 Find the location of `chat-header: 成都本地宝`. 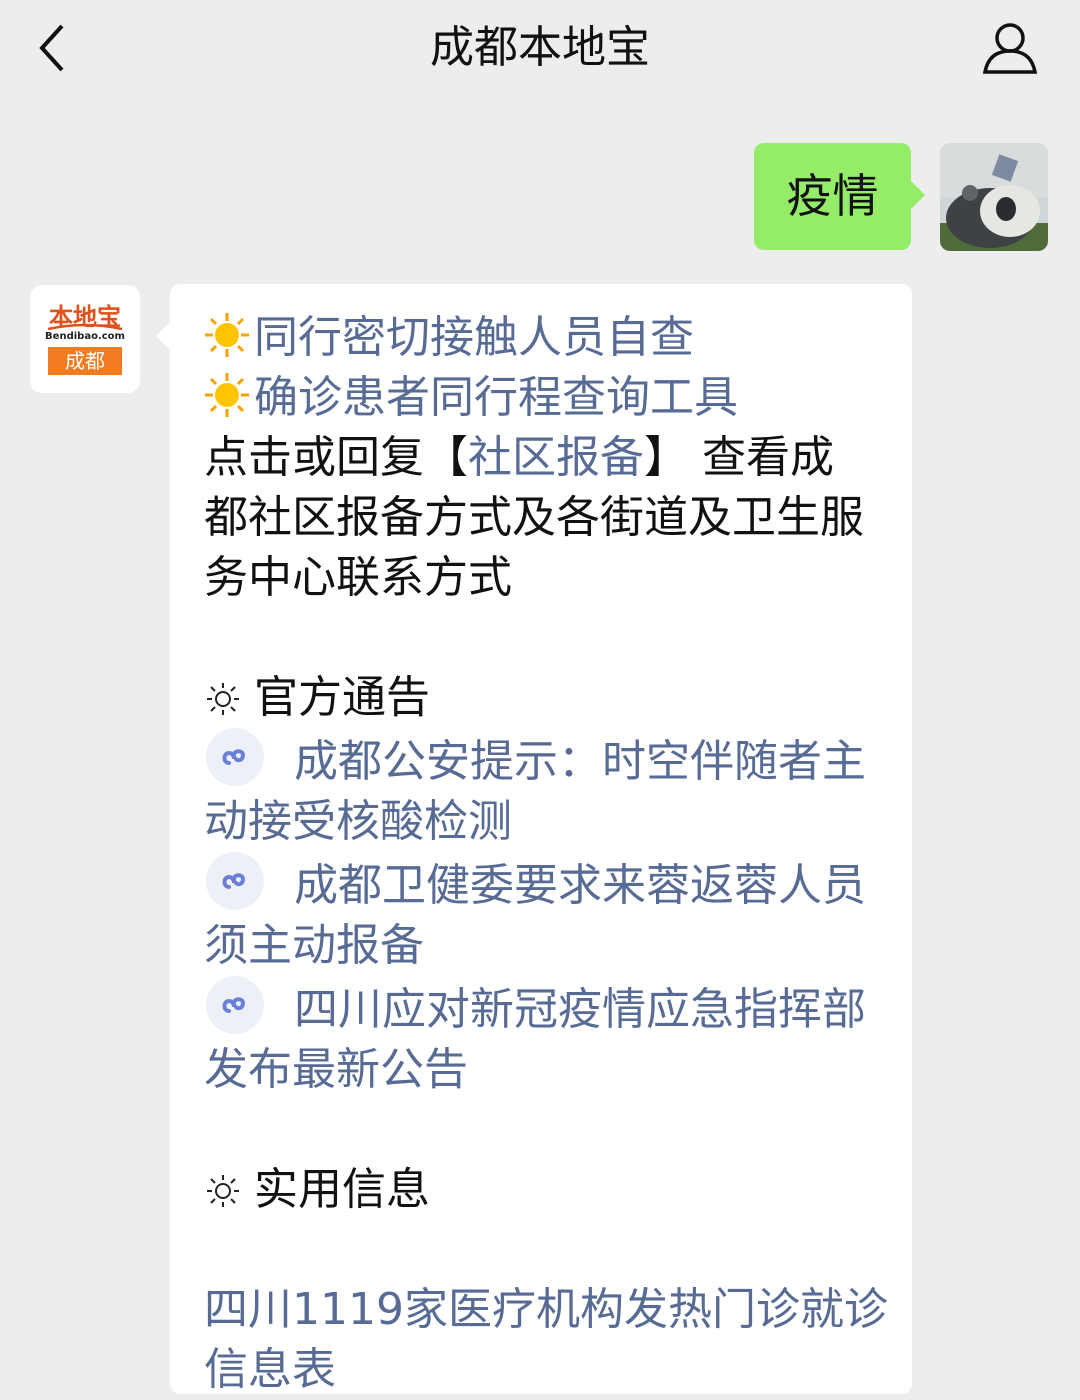

chat-header: 成都本地宝 is located at coordinates (540, 49).